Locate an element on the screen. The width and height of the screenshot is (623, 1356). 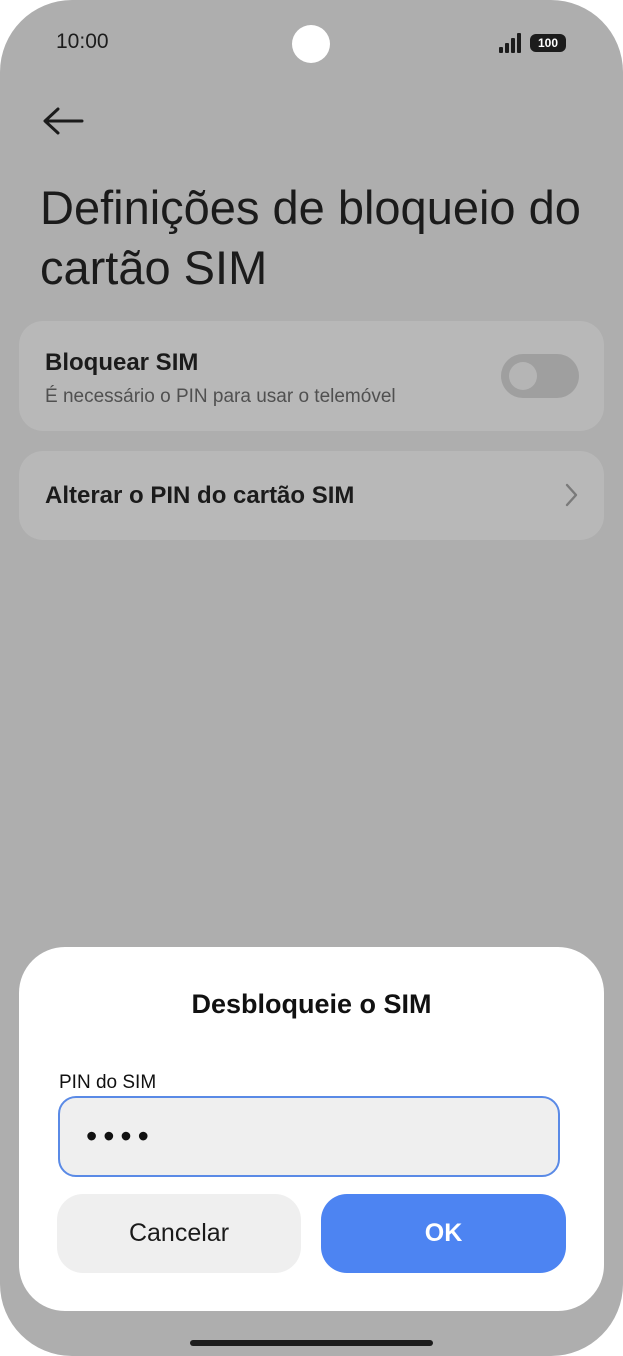
battery-icon: 100 is located at coordinates (548, 43).